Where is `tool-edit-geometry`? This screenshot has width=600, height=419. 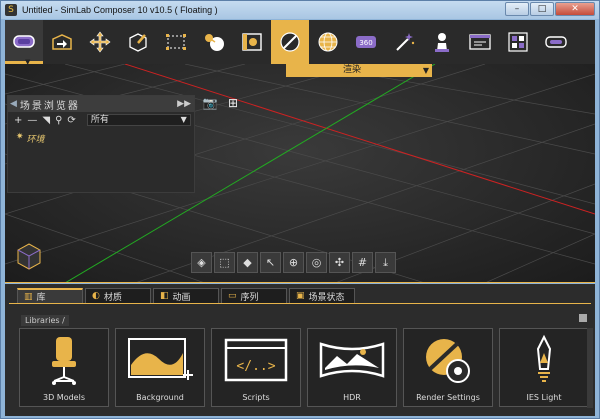
tool-edit-geometry is located at coordinates (138, 42).